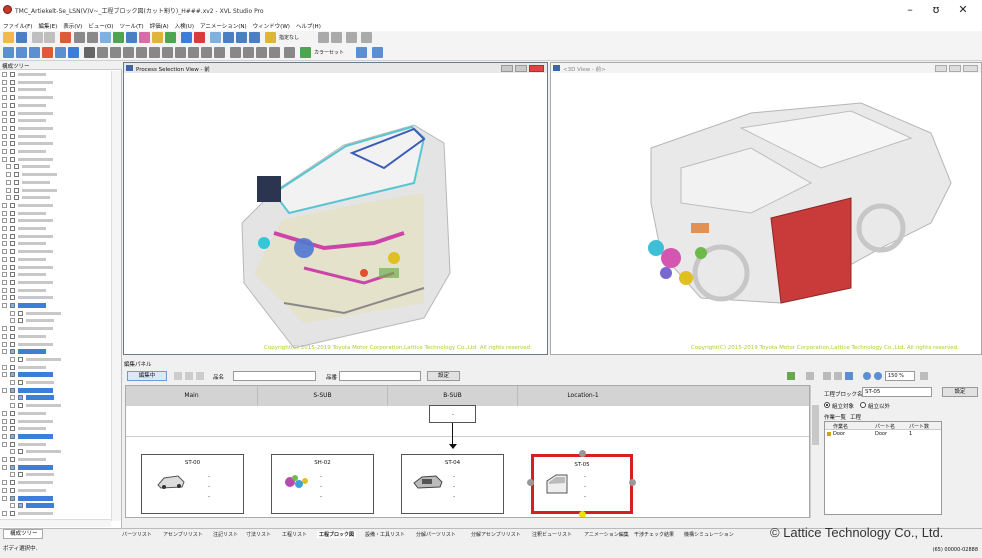 The image size is (982, 558). What do you see at coordinates (183, 534) in the screenshot?
I see `tab-assembly-list: アセンブリリスト` at bounding box center [183, 534].